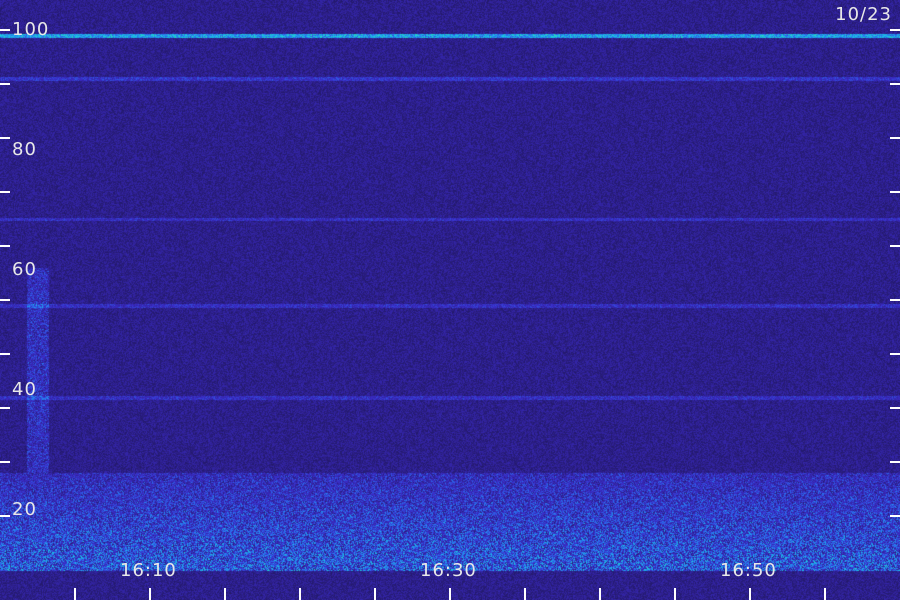 This screenshot has width=900, height=600. I want to click on x-tick-label-1610: 16:10, so click(148, 570).